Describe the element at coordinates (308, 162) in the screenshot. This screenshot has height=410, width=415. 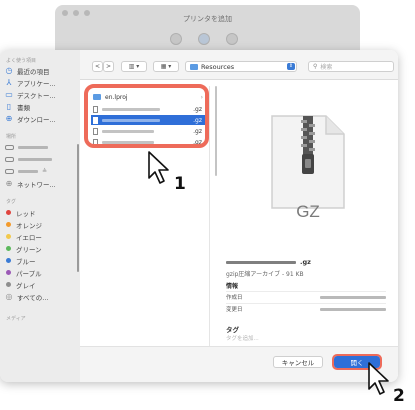
I see `gz-archive-icon` at that location.